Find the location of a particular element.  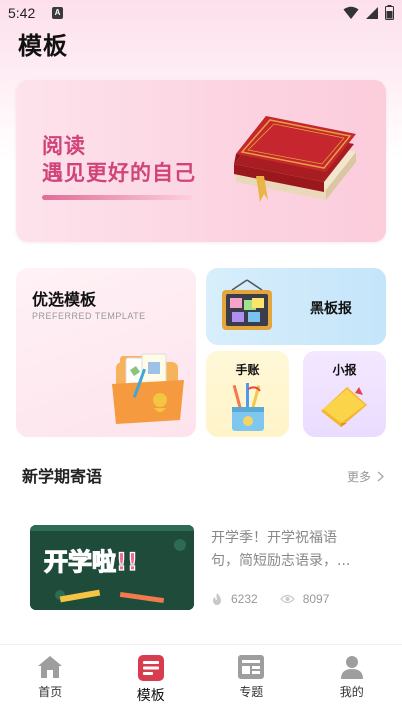

article-thumbnail: 开学啦!! is located at coordinates (112, 567).